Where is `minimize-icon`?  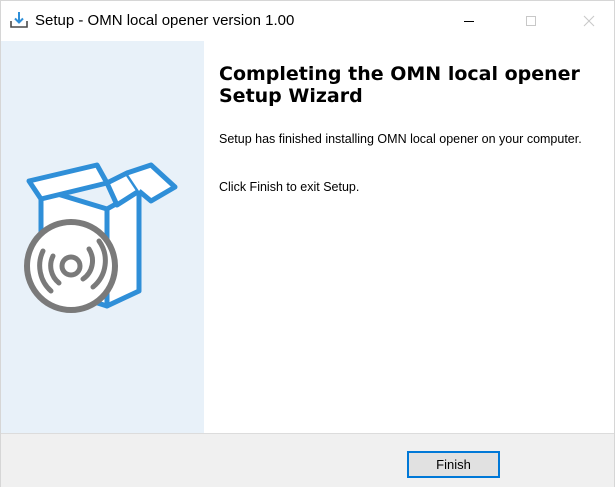
minimize-icon is located at coordinates (469, 21).